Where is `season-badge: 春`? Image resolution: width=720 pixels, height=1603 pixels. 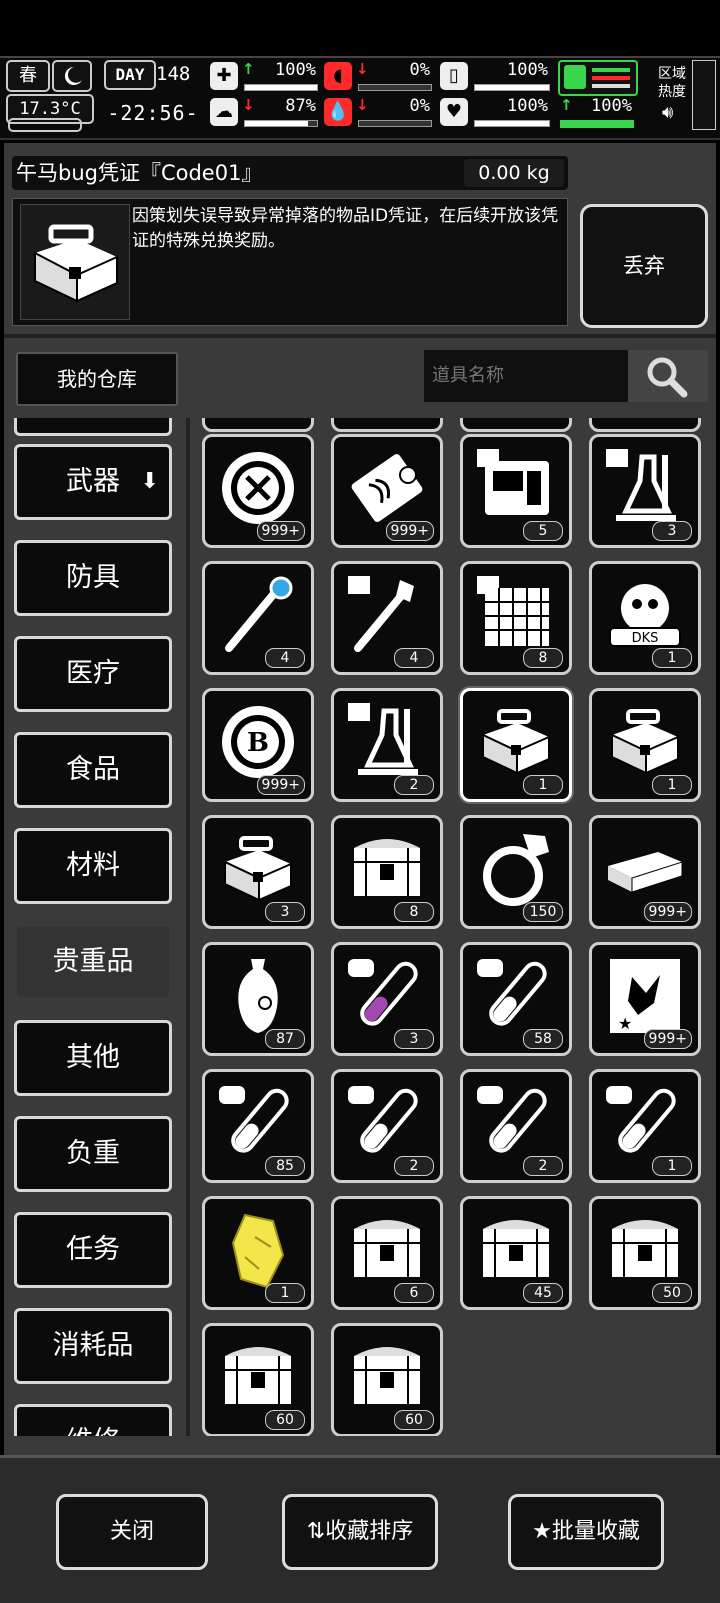
season-badge: 春 is located at coordinates (28, 76).